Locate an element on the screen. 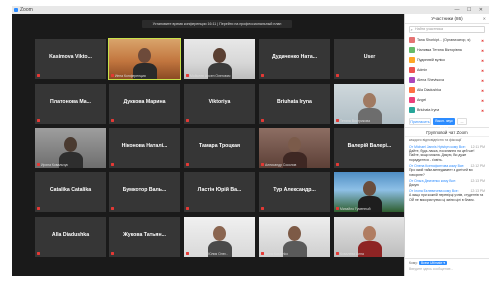 The height and width of the screenshot is (281, 491). invite-button: Пригласить is located at coordinates (420, 121).